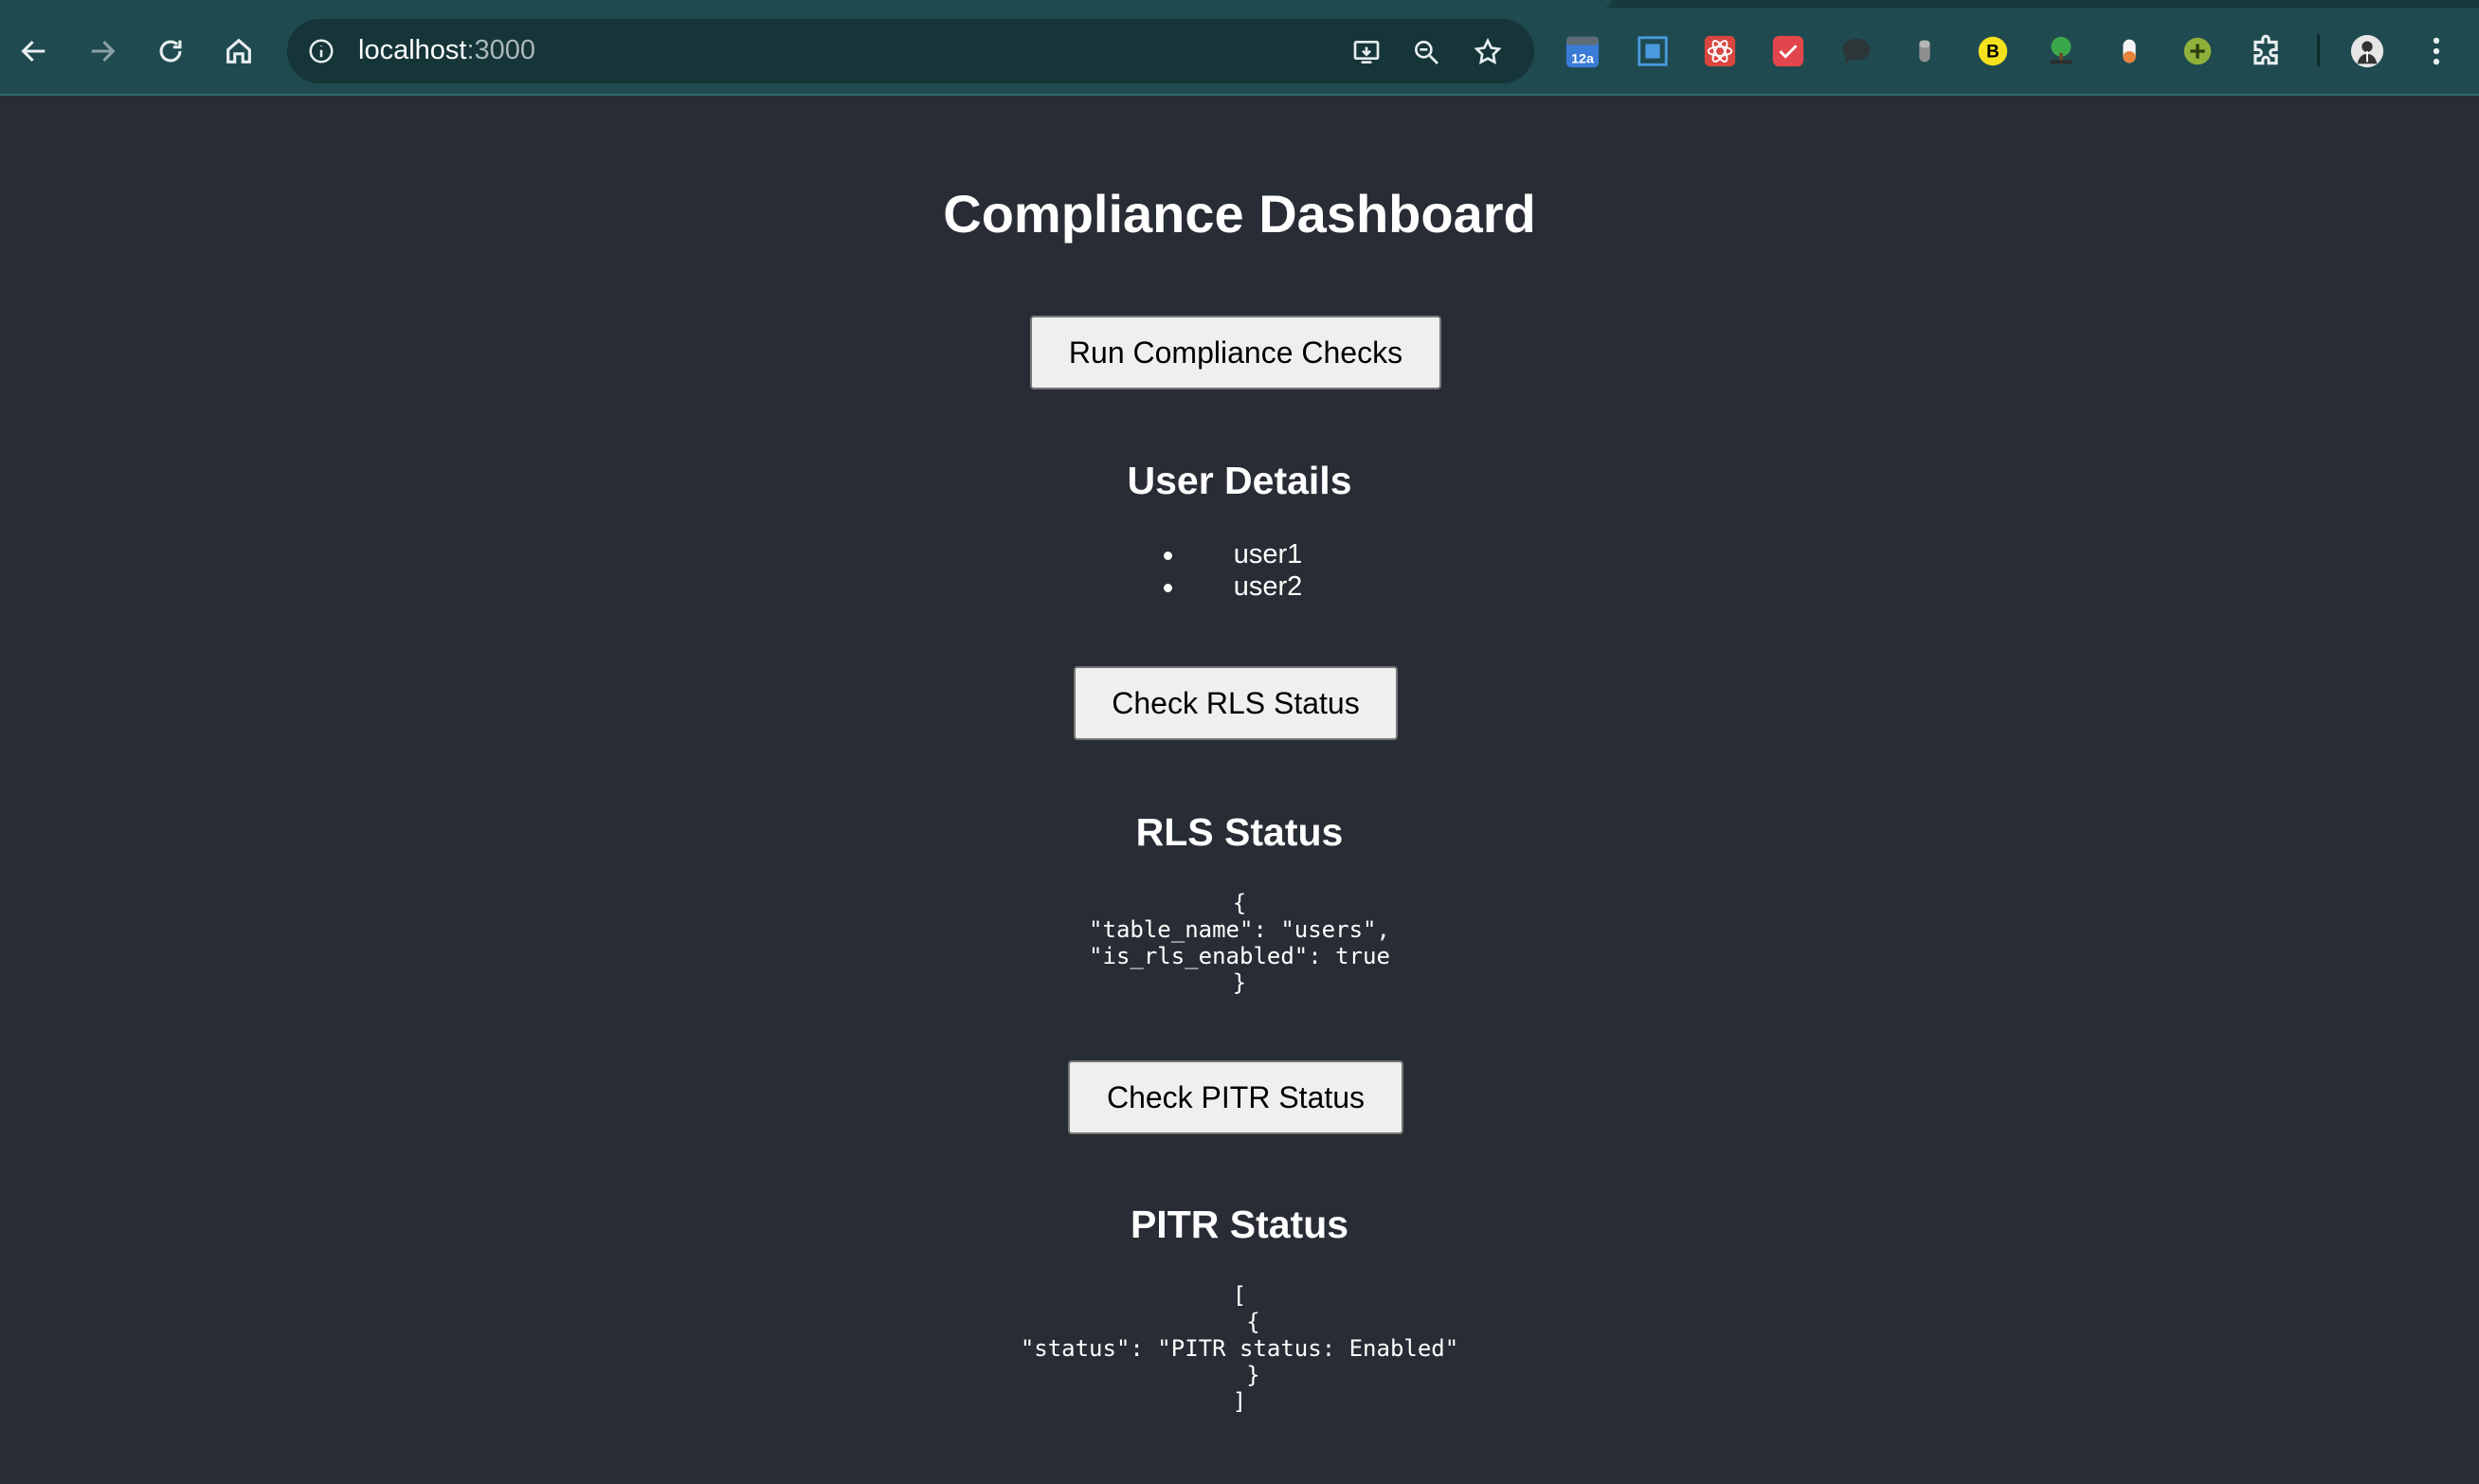 Image resolution: width=2479 pixels, height=1484 pixels. Describe the element at coordinates (2061, 51) in the screenshot. I see `tree-extension-icon` at that location.